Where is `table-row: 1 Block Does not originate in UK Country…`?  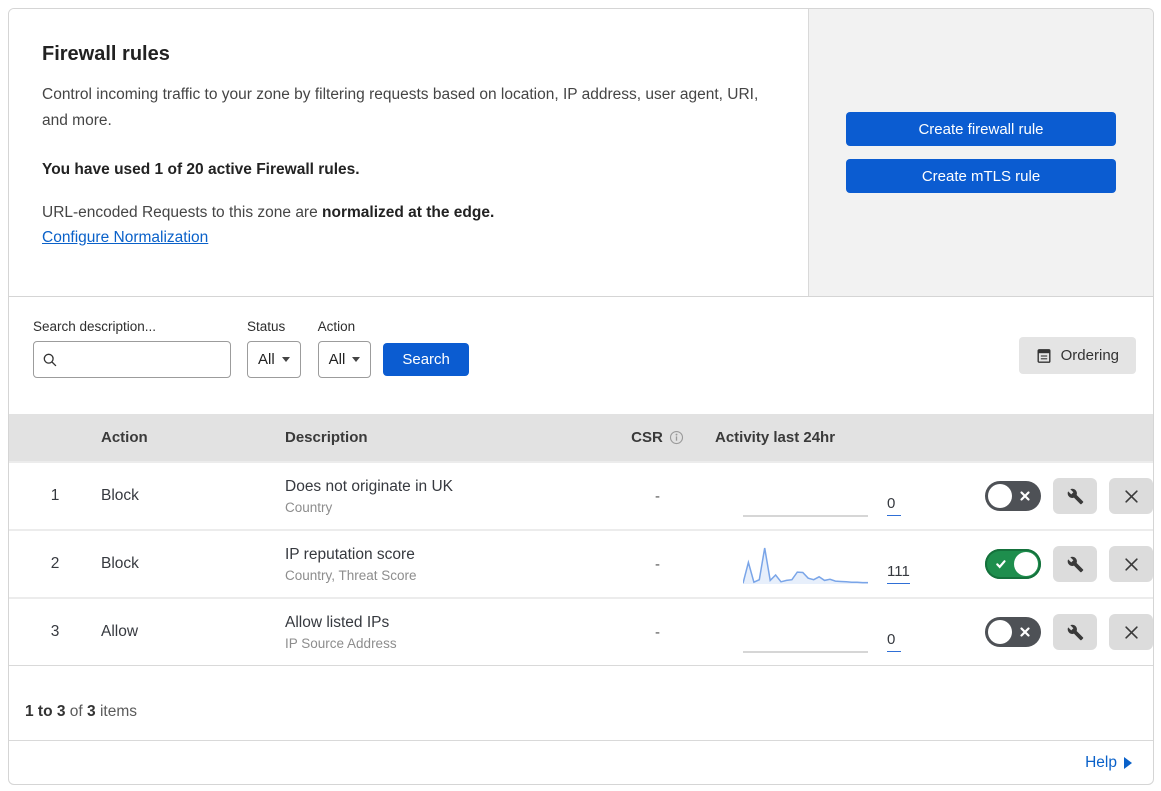 table-row: 1 Block Does not originate in UK Country… is located at coordinates (581, 495).